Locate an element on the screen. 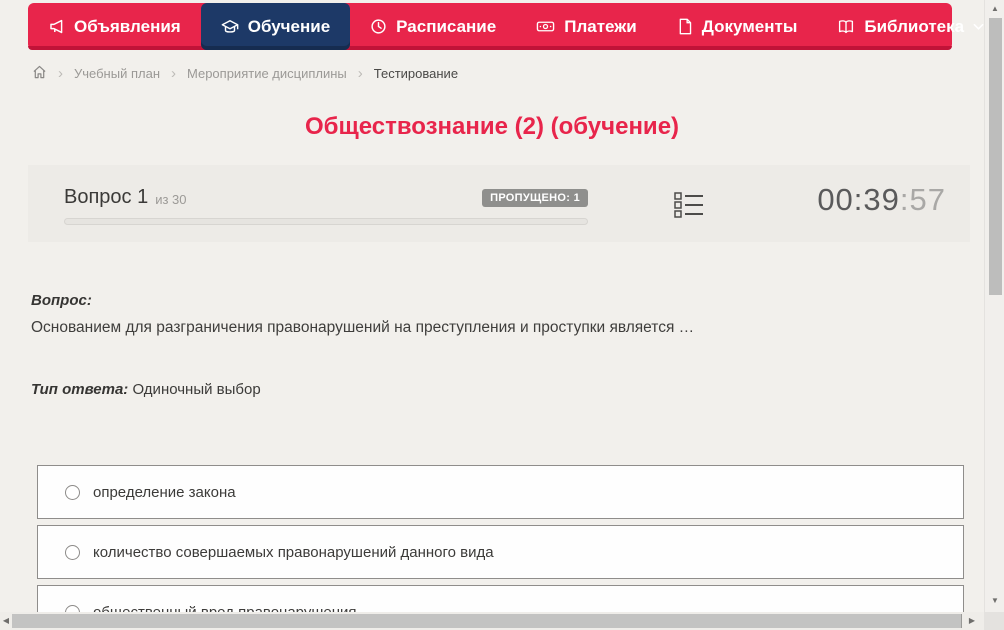 The width and height of the screenshot is (1004, 630). question-header-card: Вопрос 1 из 30 ПРОПУЩЕНО: 1 00:39:57 is located at coordinates (499, 203).